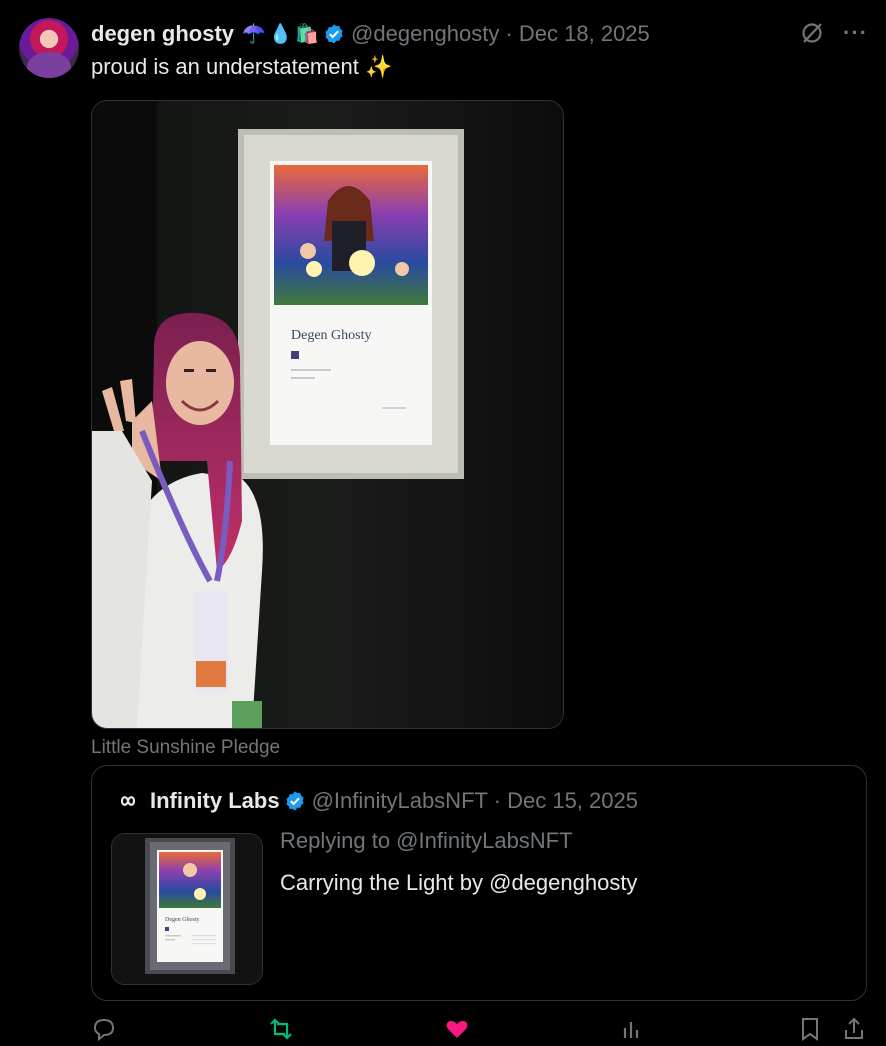 The image size is (886, 1046). I want to click on tweet-action-bar, so click(479, 1031).